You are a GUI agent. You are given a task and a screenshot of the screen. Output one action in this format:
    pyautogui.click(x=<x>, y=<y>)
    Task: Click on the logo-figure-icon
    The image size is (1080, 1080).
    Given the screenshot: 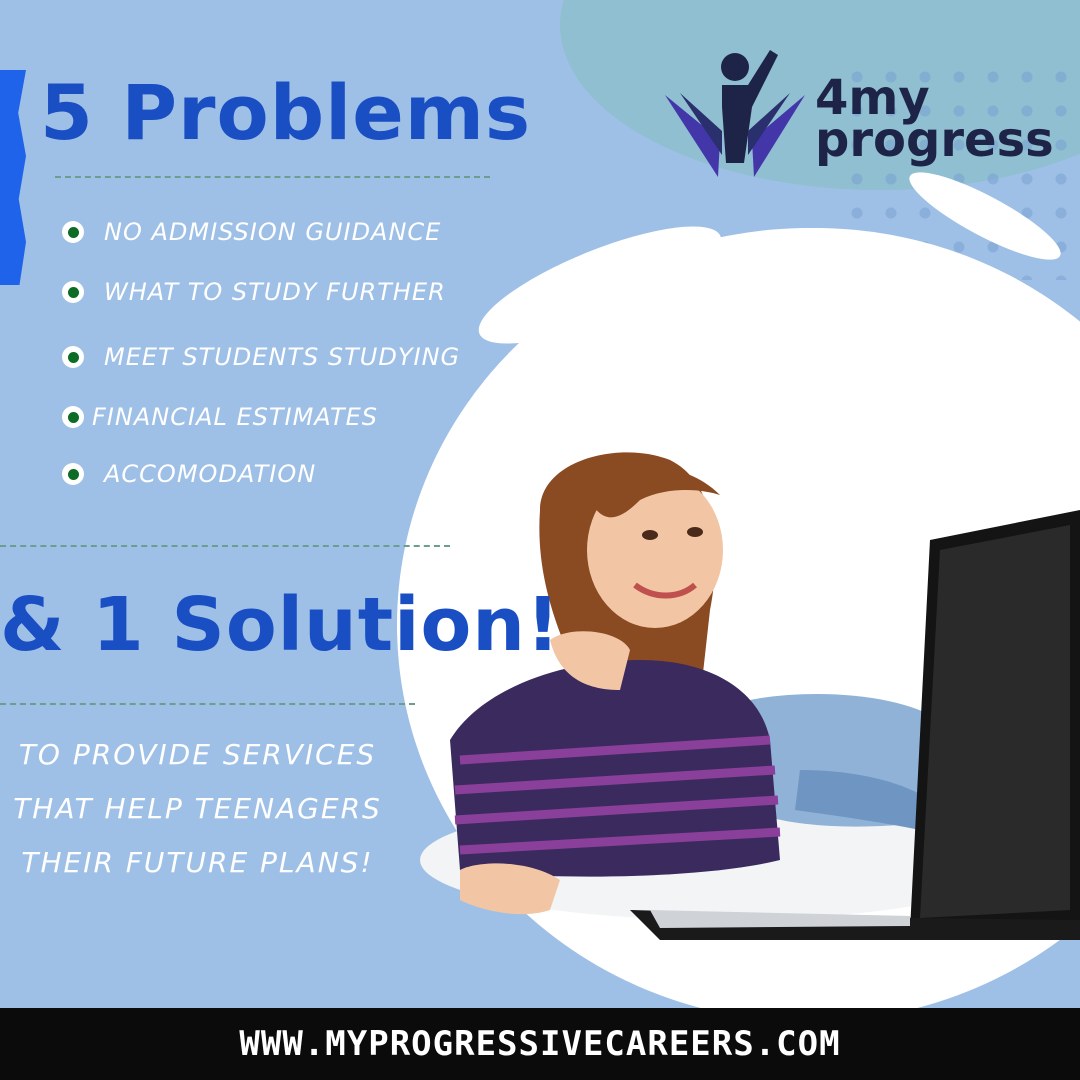 What is the action you would take?
    pyautogui.click(x=735, y=113)
    